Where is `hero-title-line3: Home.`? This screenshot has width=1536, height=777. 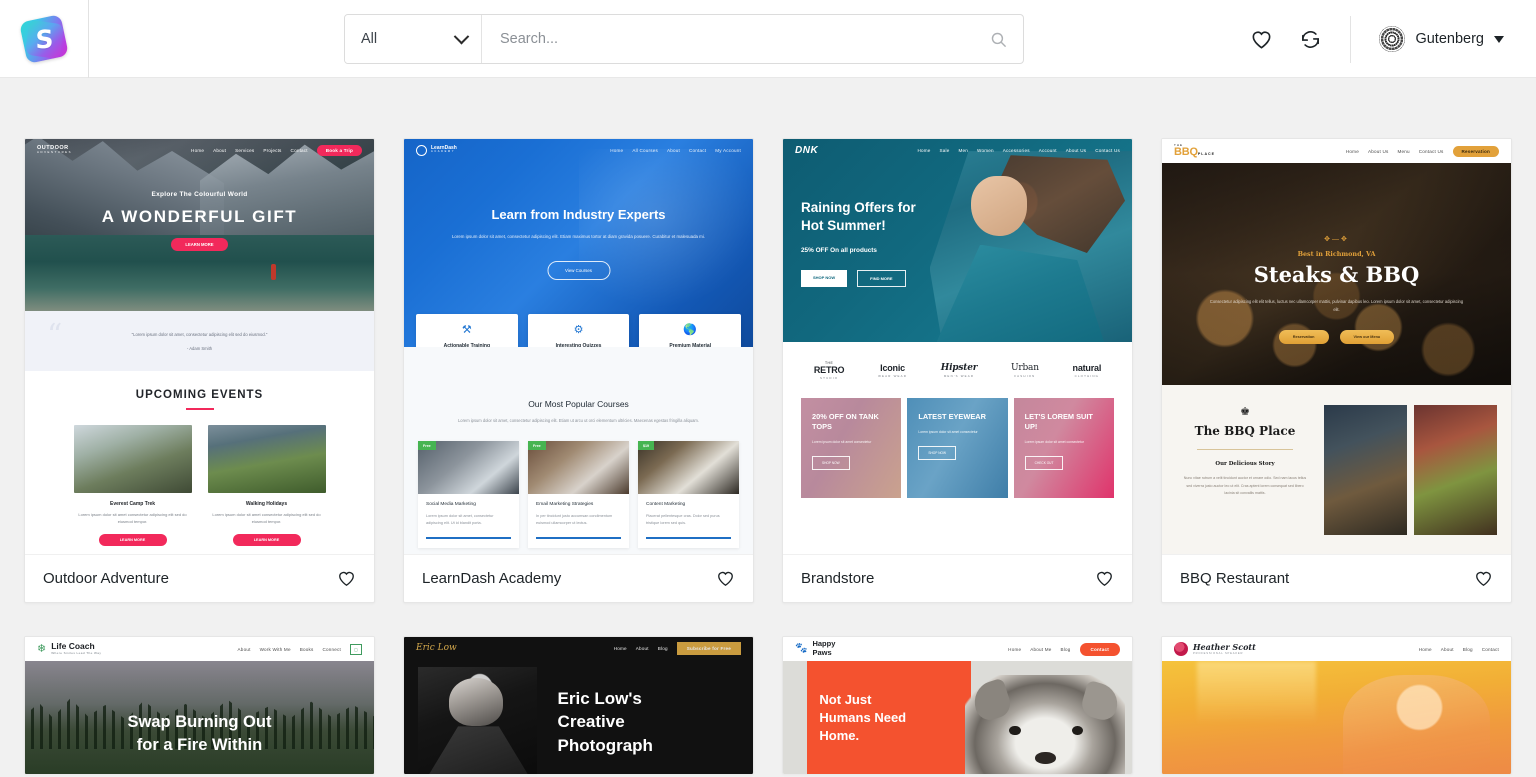 hero-title-line3: Home. is located at coordinates (839, 735).